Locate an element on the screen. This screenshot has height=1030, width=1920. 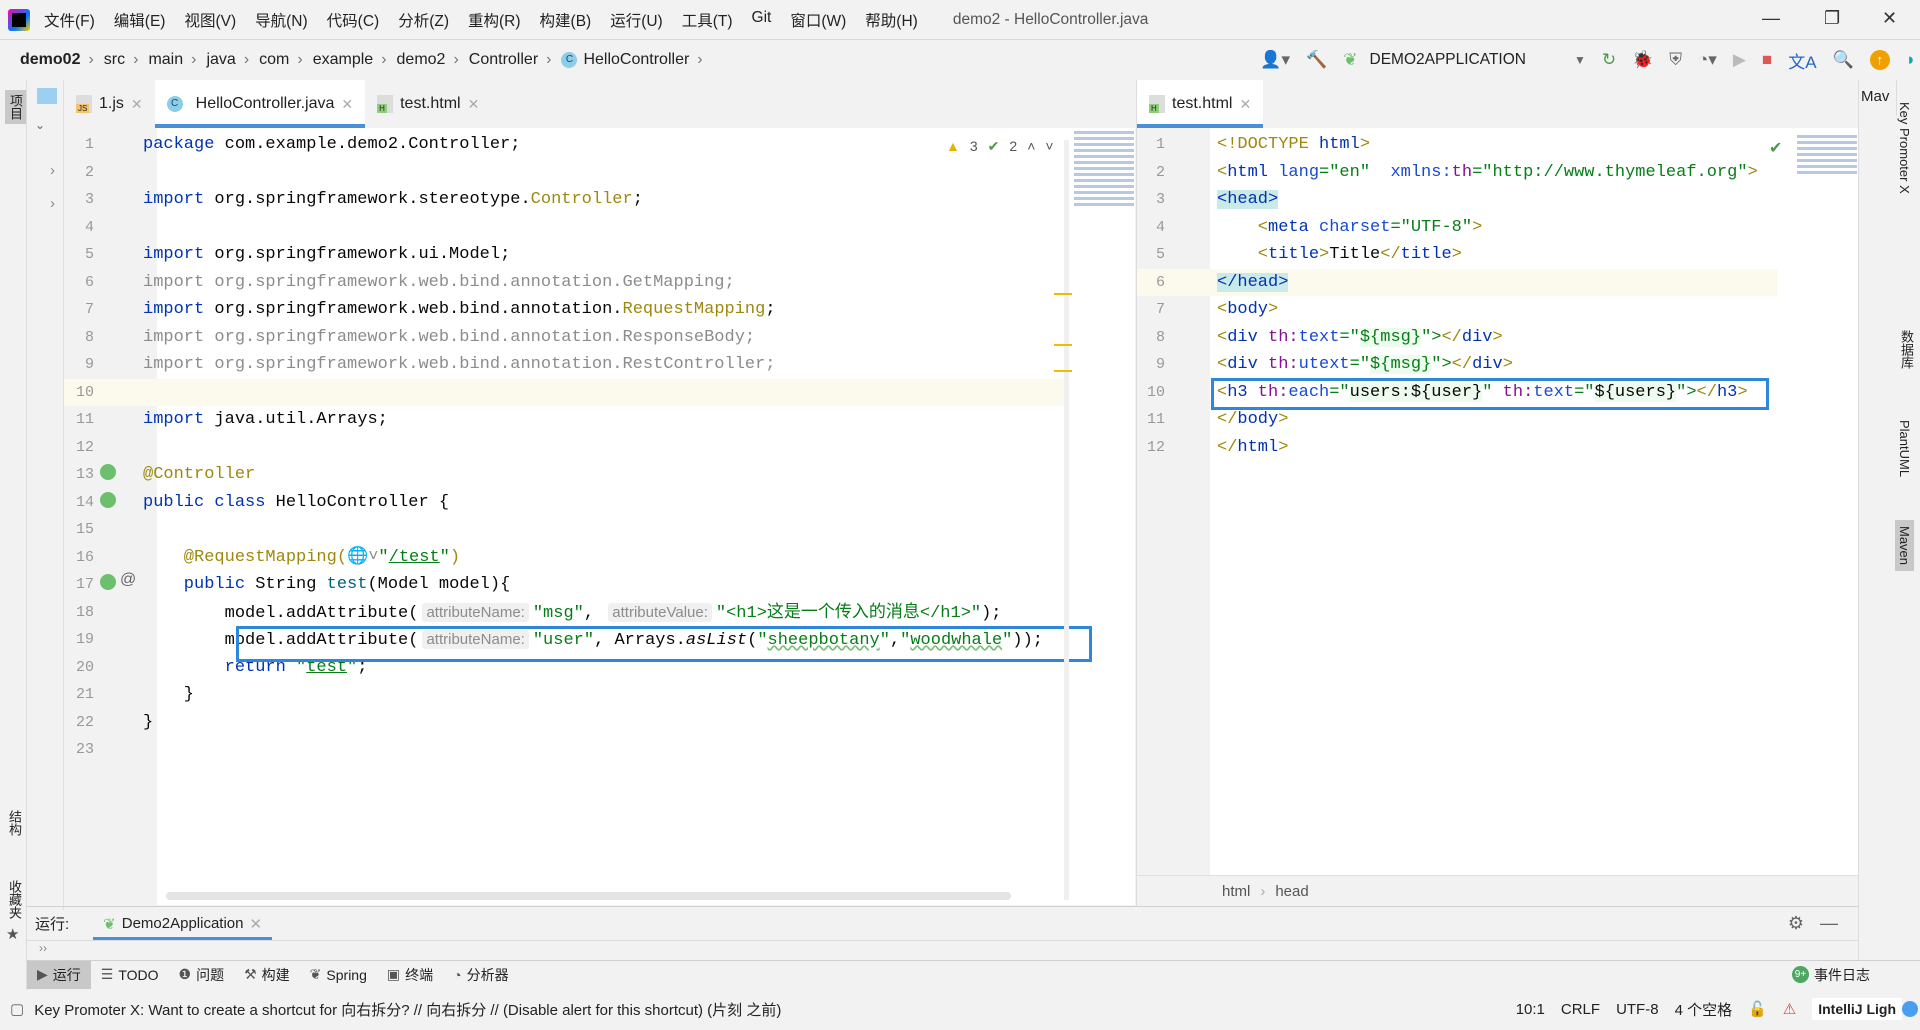
chevron-down-icon: ⌄ is located at coordinates (40, 125).